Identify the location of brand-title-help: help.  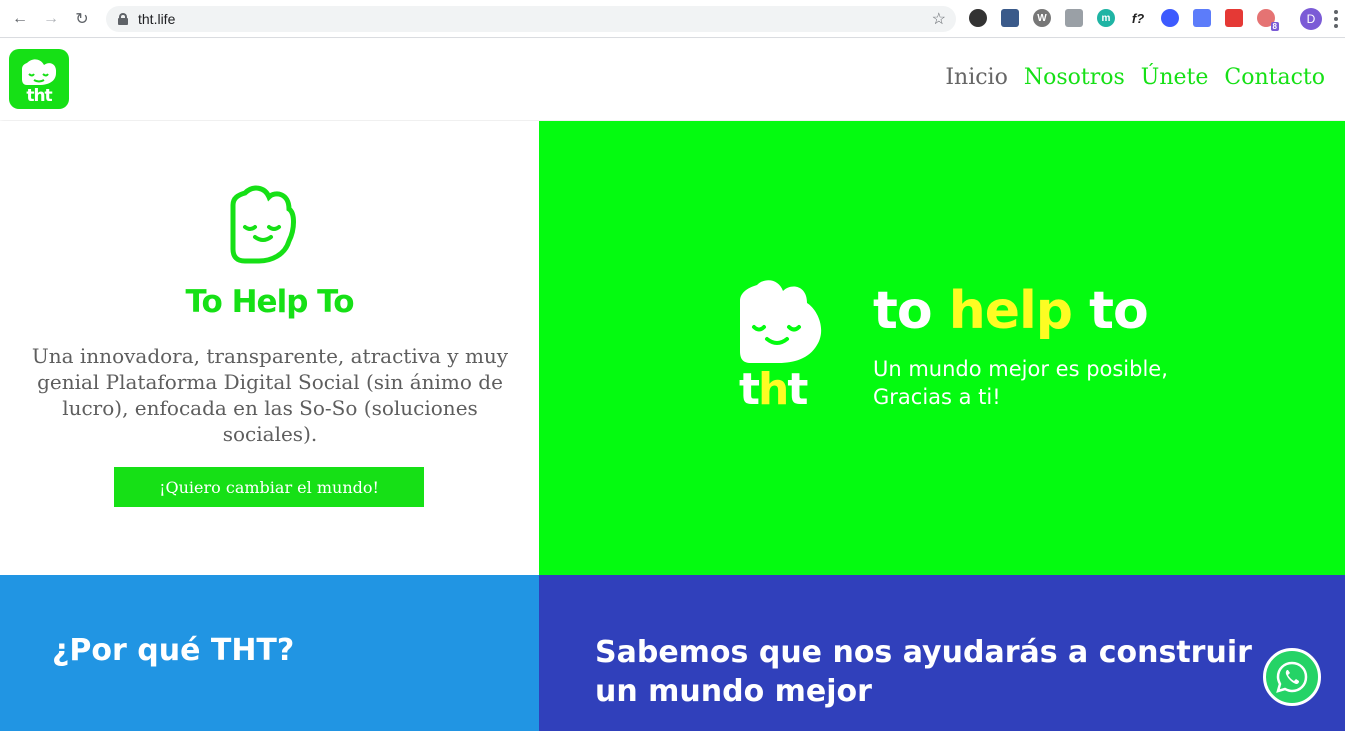
(1010, 311).